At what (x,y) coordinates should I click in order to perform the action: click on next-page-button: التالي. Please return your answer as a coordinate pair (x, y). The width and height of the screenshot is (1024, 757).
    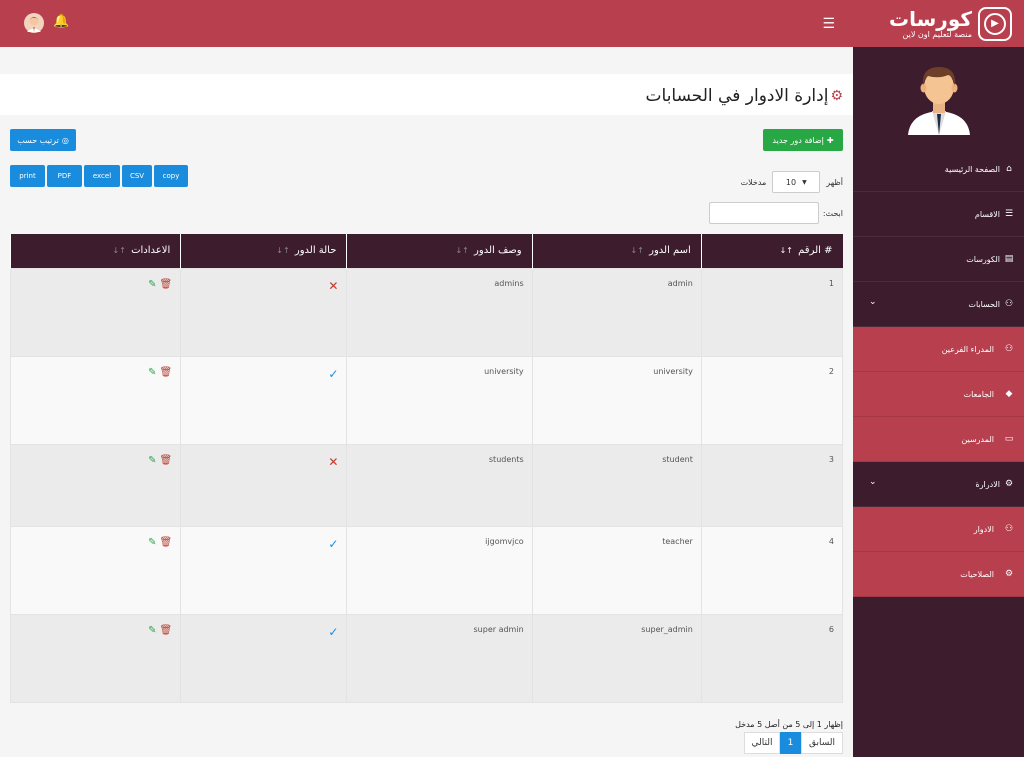
    Looking at the image, I should click on (762, 743).